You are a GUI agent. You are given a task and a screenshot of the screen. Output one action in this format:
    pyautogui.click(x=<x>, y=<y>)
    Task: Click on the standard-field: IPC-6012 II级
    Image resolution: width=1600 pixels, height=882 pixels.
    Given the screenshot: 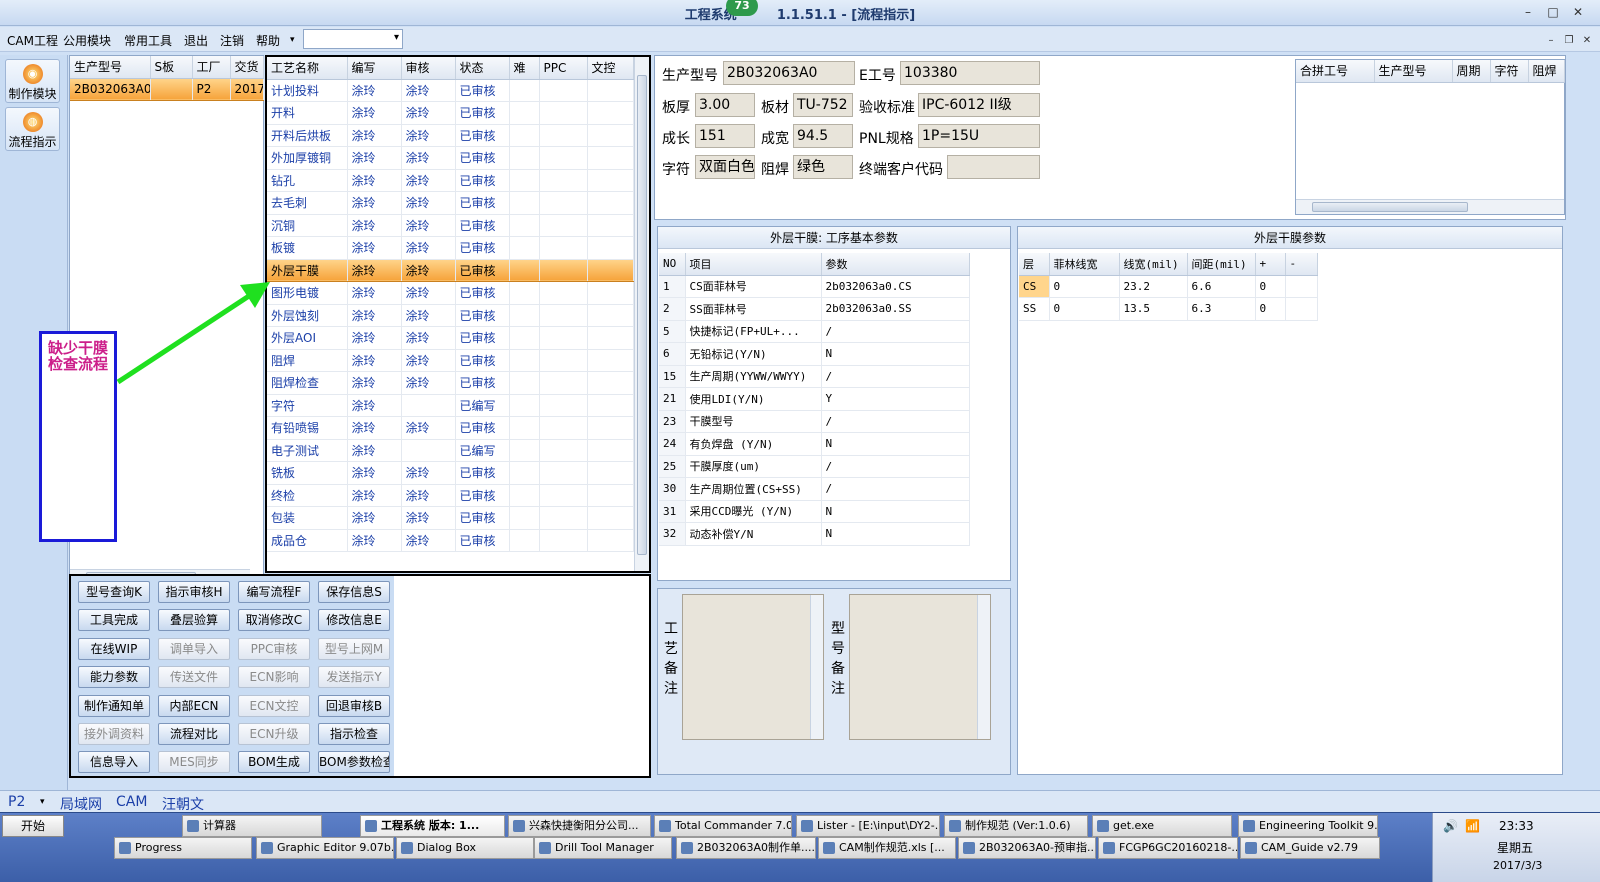 What is the action you would take?
    pyautogui.click(x=979, y=105)
    